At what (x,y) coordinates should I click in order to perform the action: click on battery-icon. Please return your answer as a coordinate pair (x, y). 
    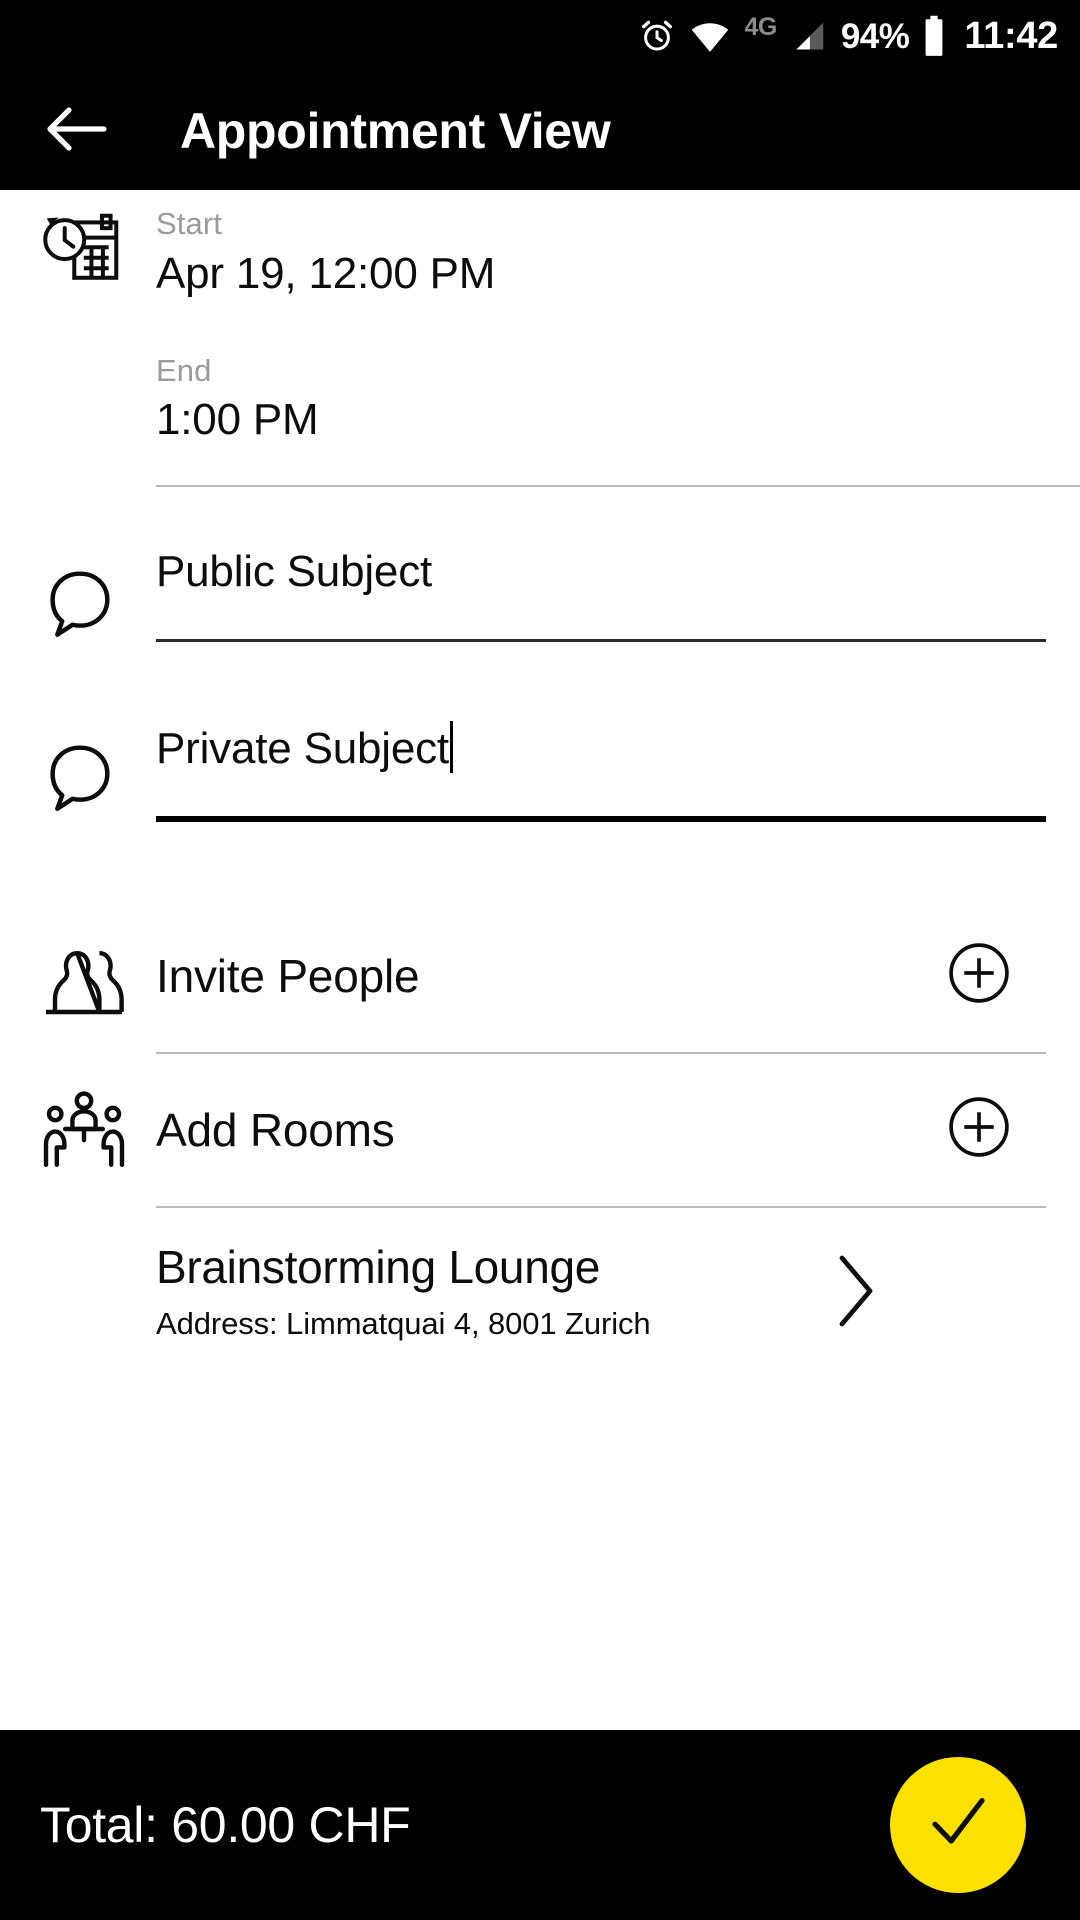
    Looking at the image, I should click on (934, 36).